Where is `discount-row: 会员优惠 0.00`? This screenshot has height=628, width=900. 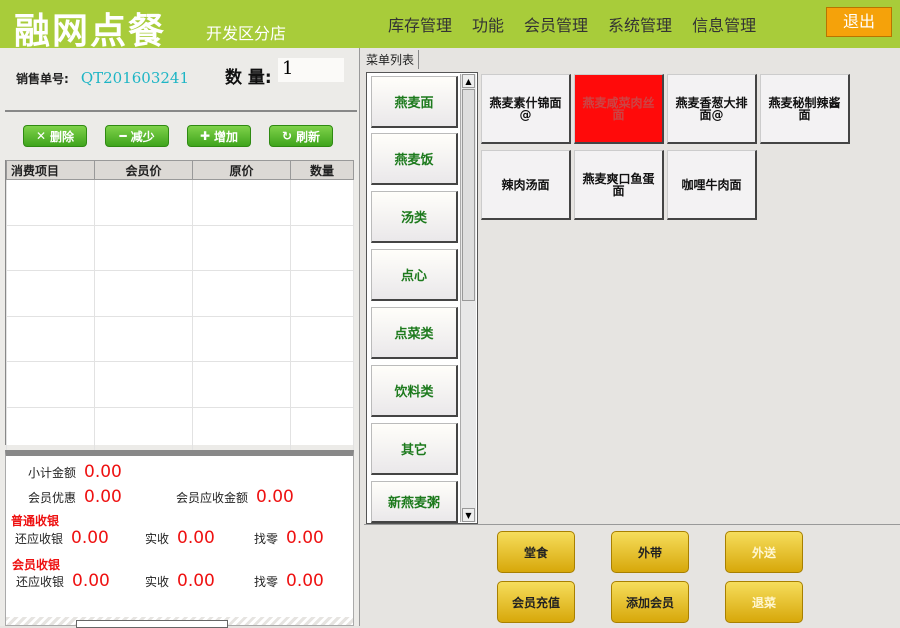
discount-row: 会员优惠 0.00 is located at coordinates (75, 497).